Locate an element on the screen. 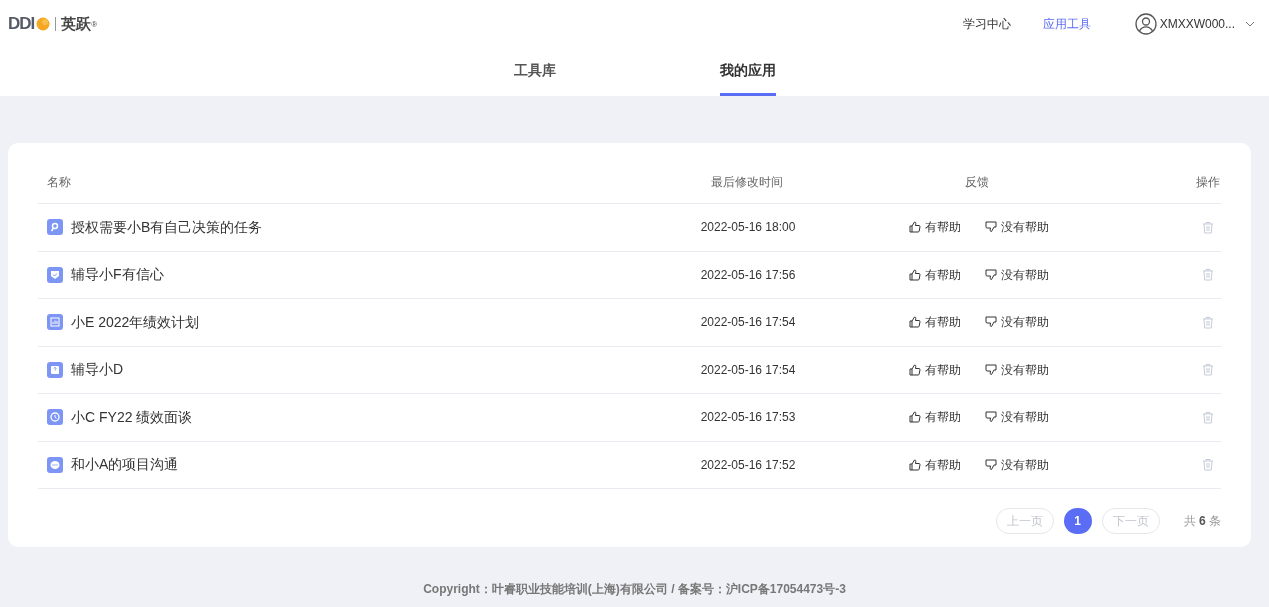 This screenshot has width=1269, height=607. logo-text: DDI is located at coordinates (21, 24).